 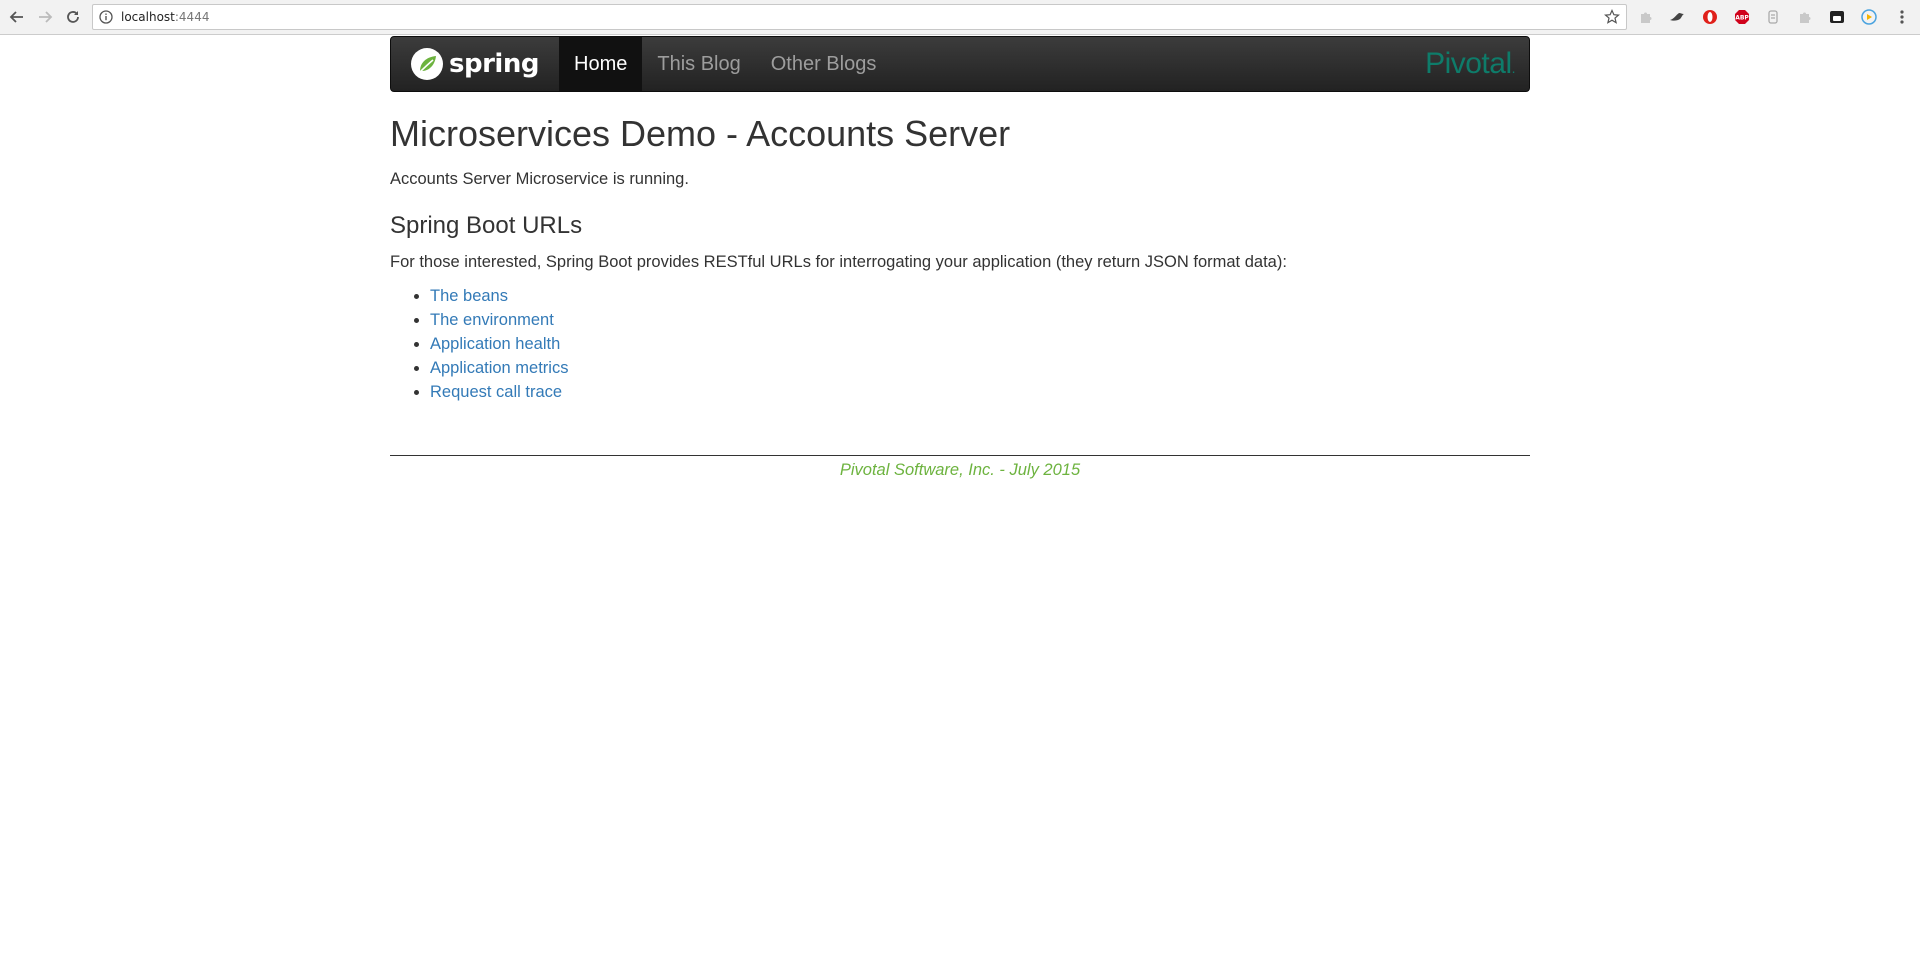 I want to click on link-health: Application health, so click(x=495, y=344).